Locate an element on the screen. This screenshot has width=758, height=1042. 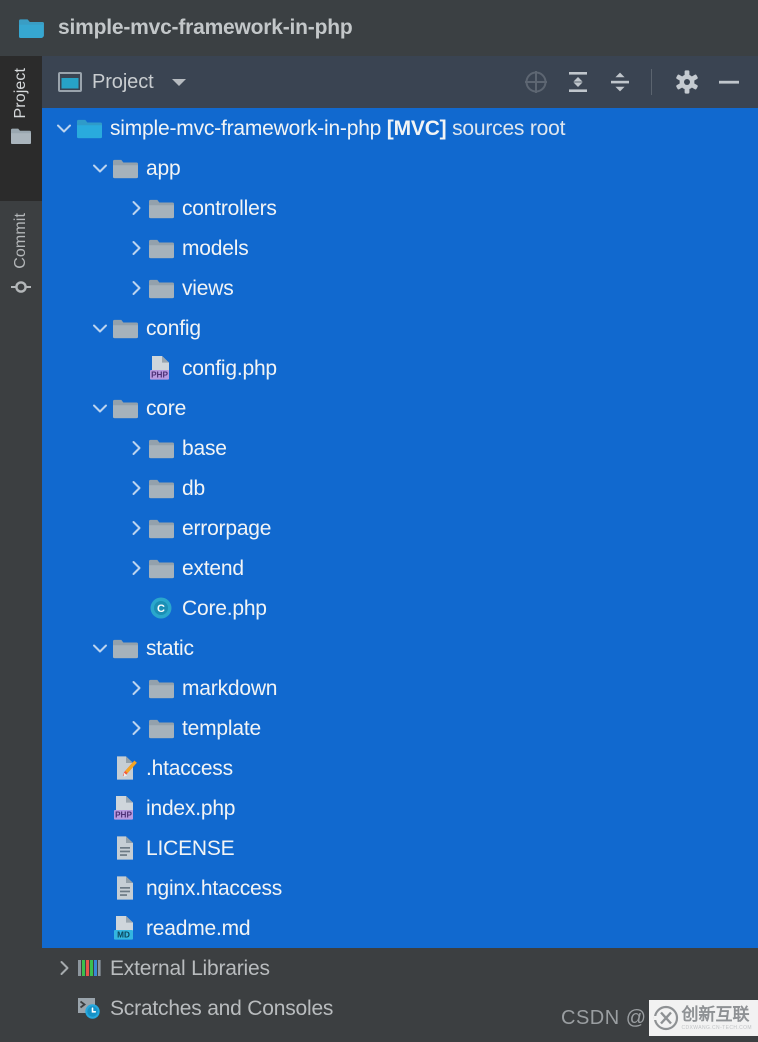
project-panel-title-group: Project is located at coordinates (123, 82).